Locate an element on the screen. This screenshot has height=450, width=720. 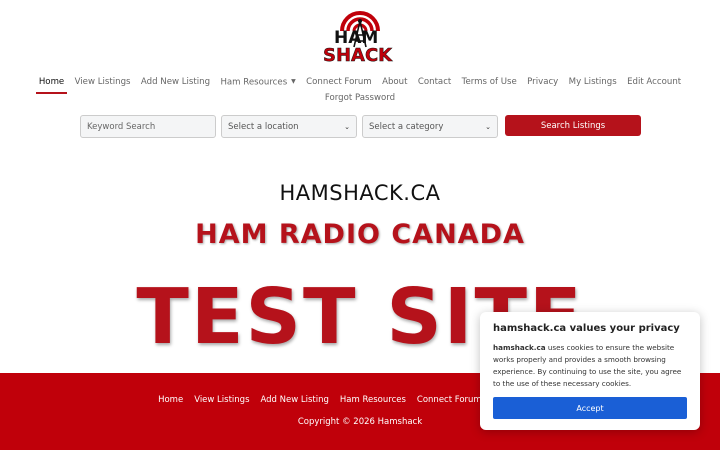
search-listings-button: Search Listings is located at coordinates (573, 125).